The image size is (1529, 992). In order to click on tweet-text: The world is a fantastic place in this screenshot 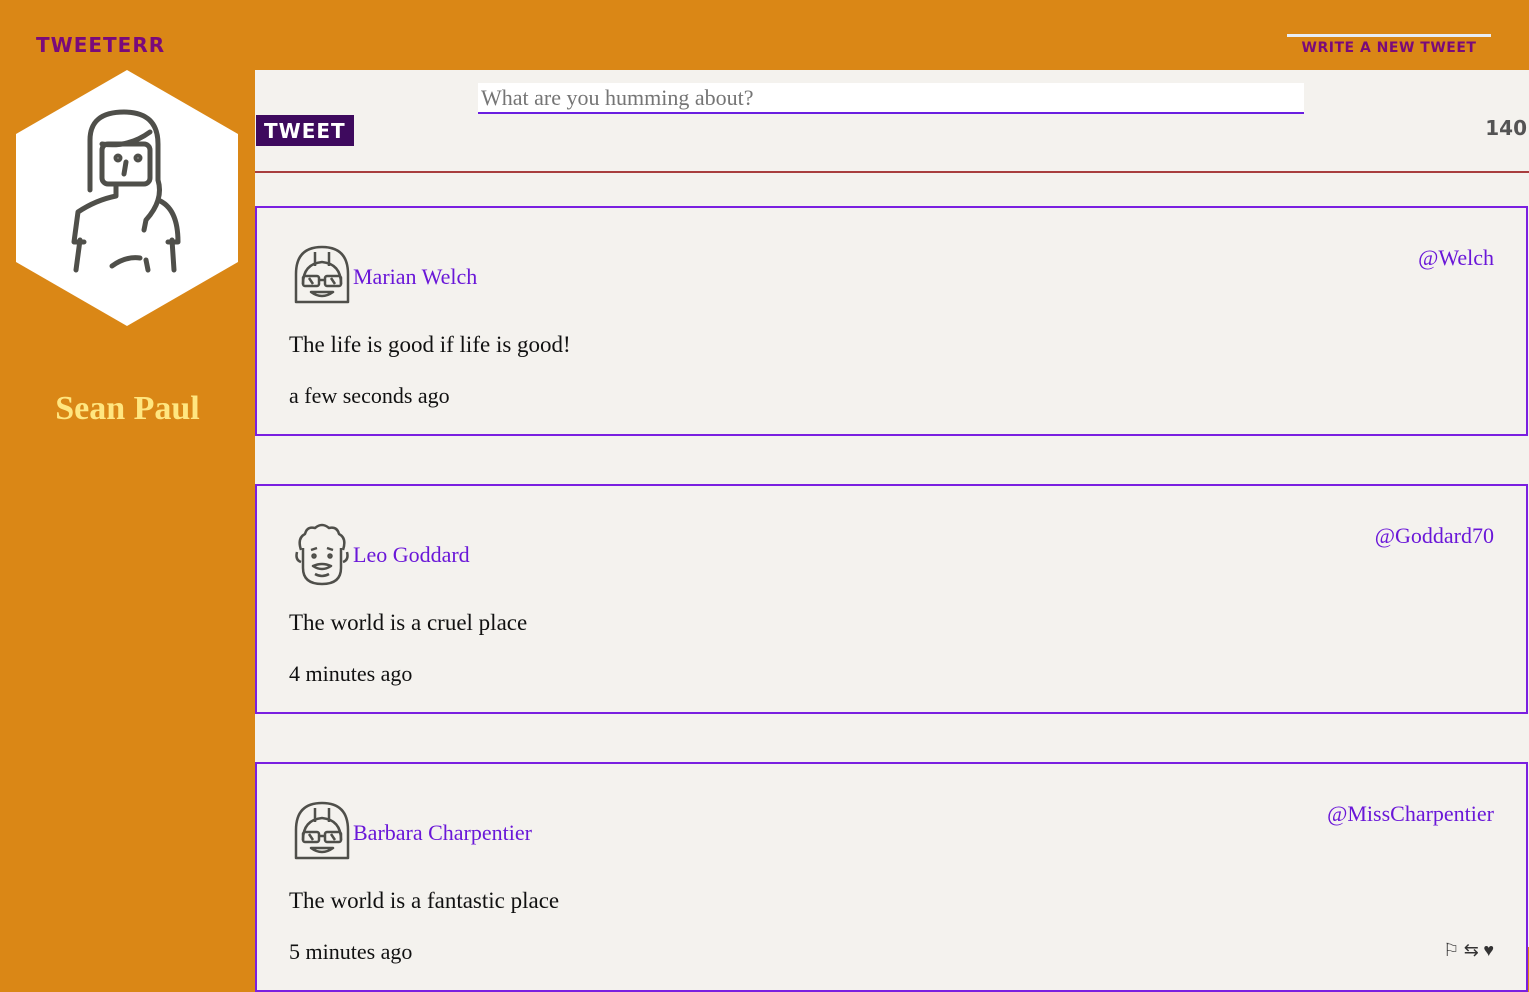, I will do `click(424, 900)`.